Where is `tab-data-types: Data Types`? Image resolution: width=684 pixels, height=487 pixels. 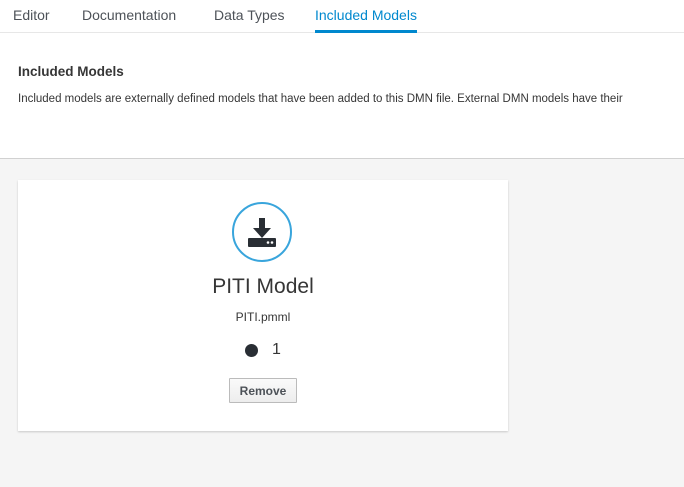
tab-data-types: Data Types is located at coordinates (249, 20).